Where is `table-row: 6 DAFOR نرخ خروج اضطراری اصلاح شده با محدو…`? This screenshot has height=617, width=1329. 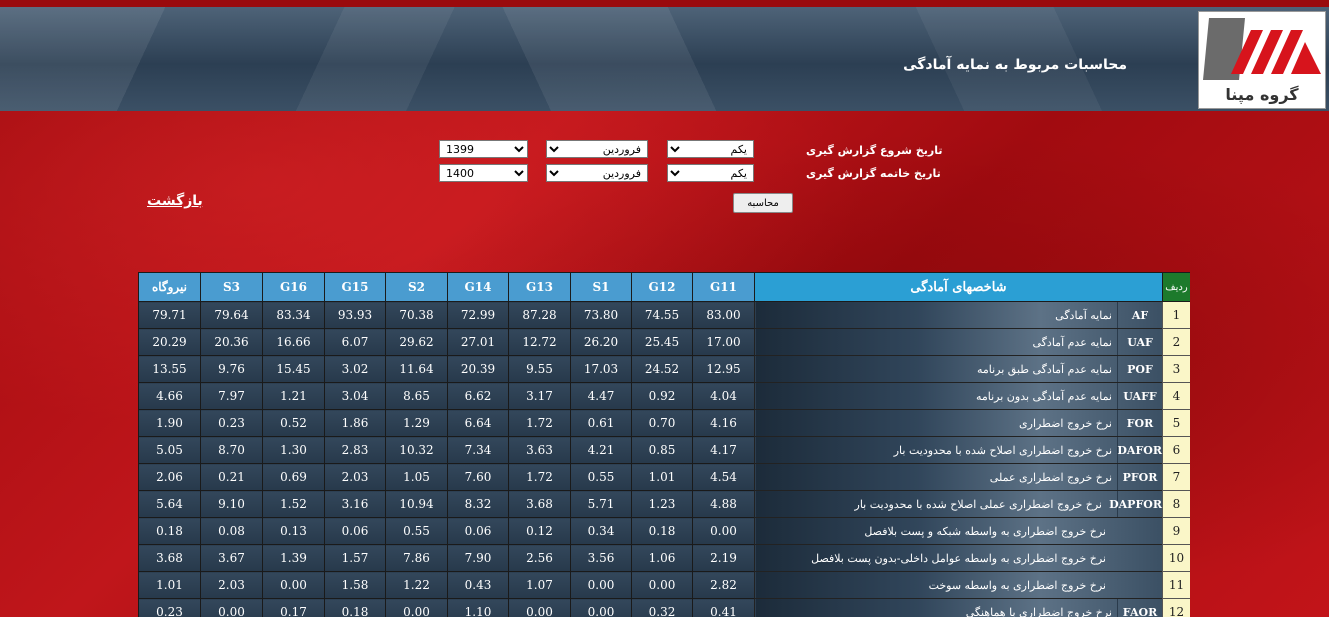 table-row: 6 DAFOR نرخ خروج اضطراری اصلاح شده با محدو… is located at coordinates (664, 450).